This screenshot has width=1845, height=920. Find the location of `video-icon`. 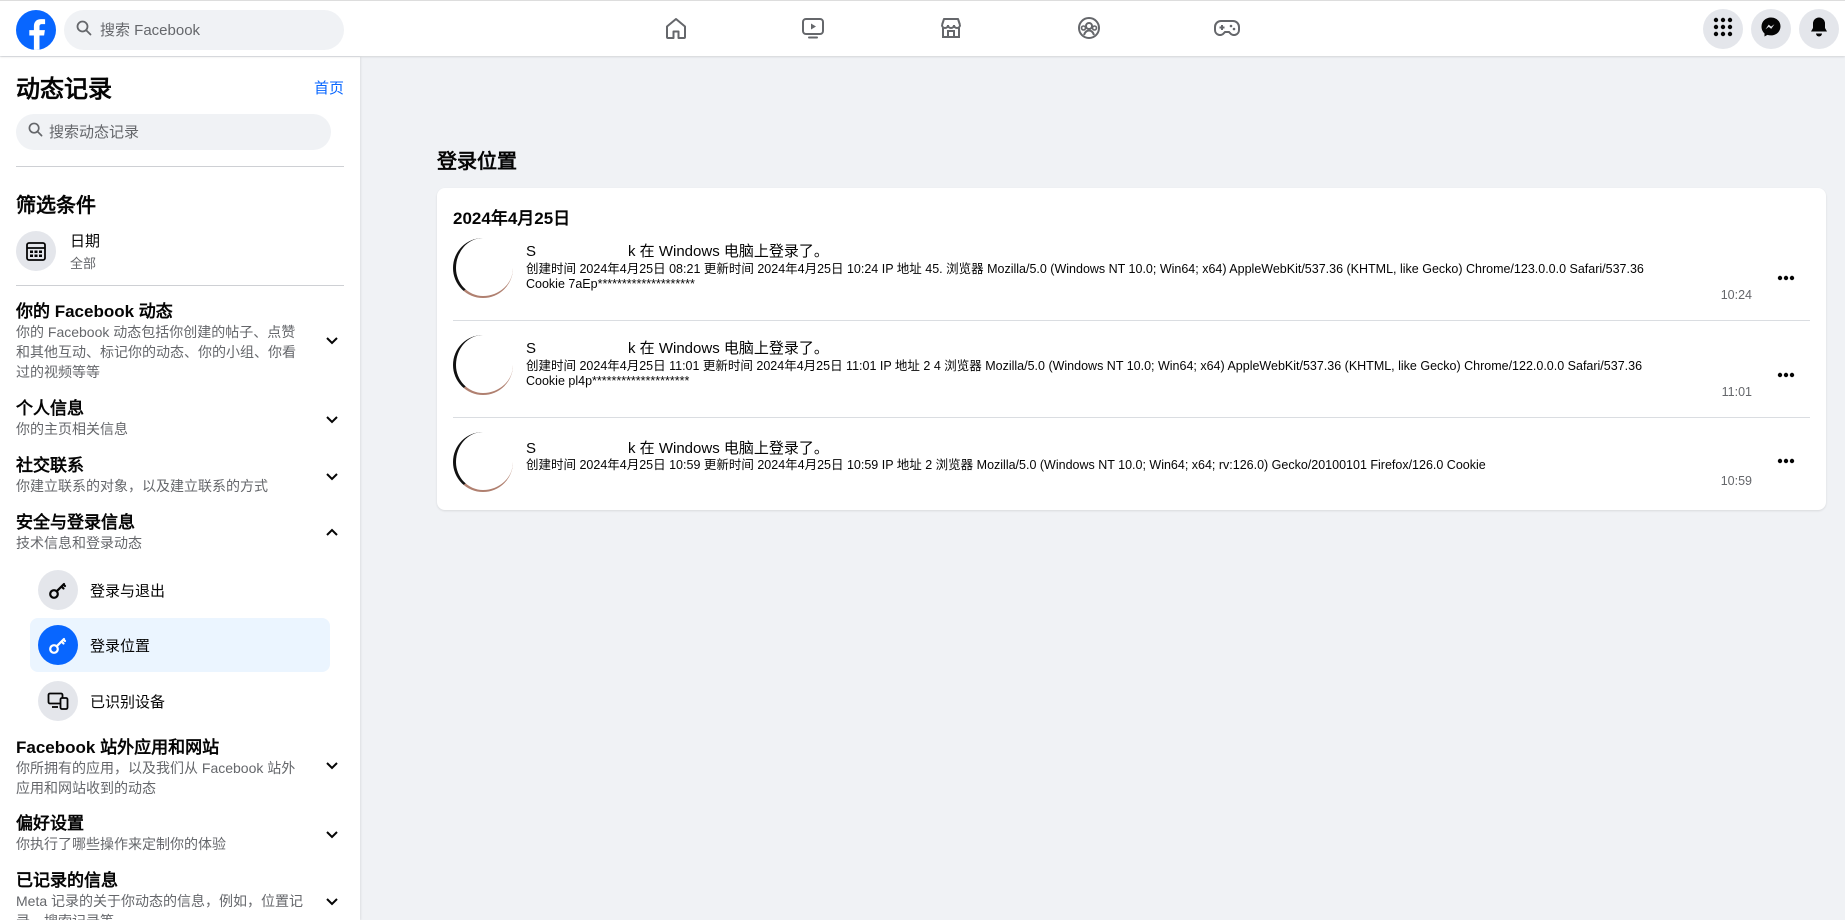

video-icon is located at coordinates (813, 30).